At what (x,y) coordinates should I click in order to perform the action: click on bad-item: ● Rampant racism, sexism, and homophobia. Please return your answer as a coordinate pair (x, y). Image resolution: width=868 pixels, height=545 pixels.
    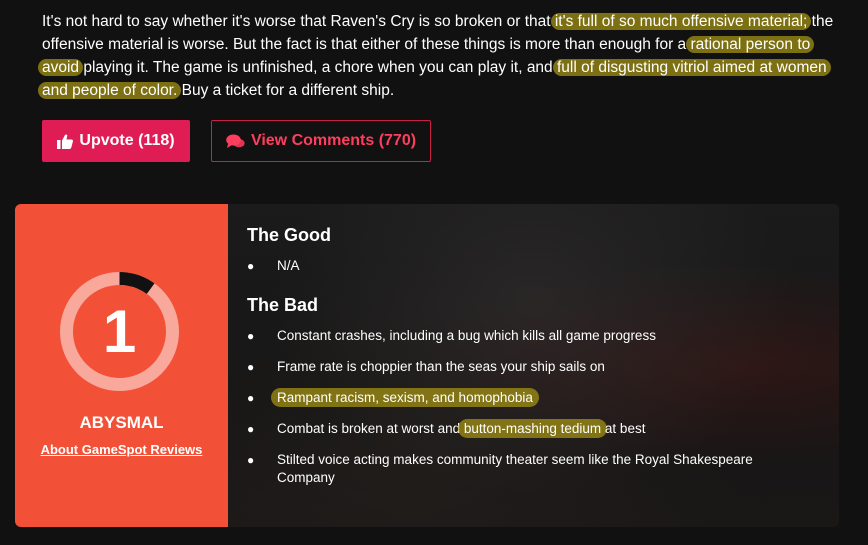
    Looking at the image, I should click on (527, 397).